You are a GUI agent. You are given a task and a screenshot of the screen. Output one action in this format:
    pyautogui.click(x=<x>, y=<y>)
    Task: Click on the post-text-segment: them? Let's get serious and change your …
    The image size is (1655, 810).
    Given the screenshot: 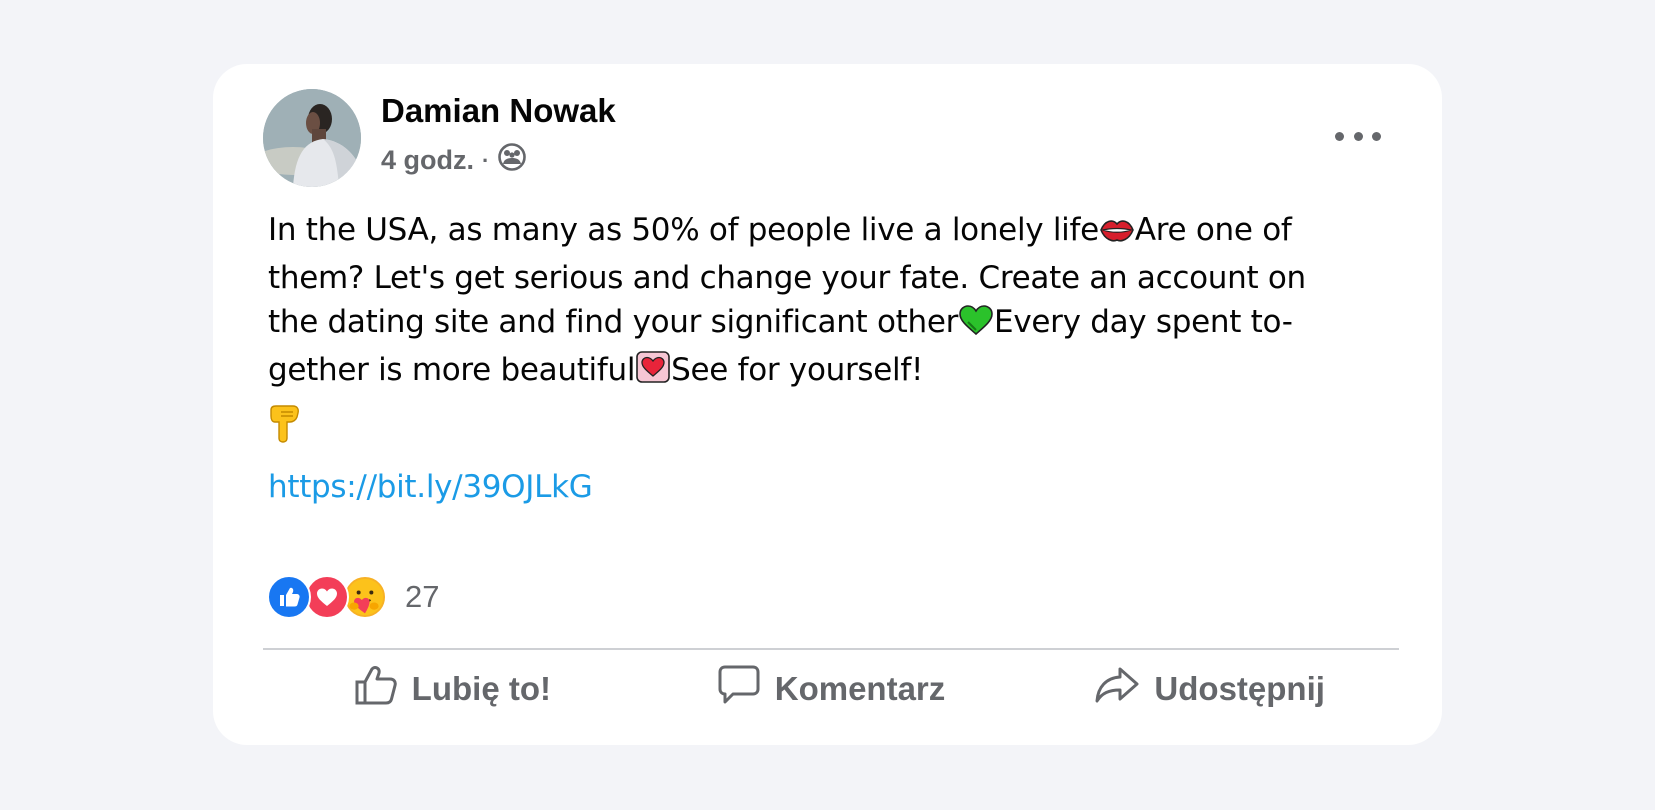 What is the action you would take?
    pyautogui.click(x=787, y=278)
    